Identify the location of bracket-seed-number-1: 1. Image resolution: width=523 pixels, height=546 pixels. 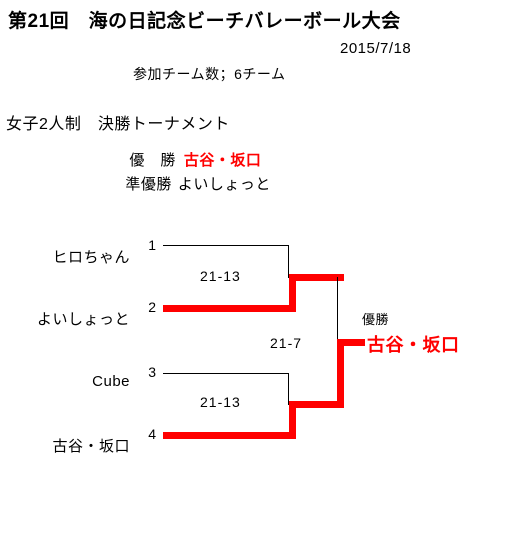
(152, 245).